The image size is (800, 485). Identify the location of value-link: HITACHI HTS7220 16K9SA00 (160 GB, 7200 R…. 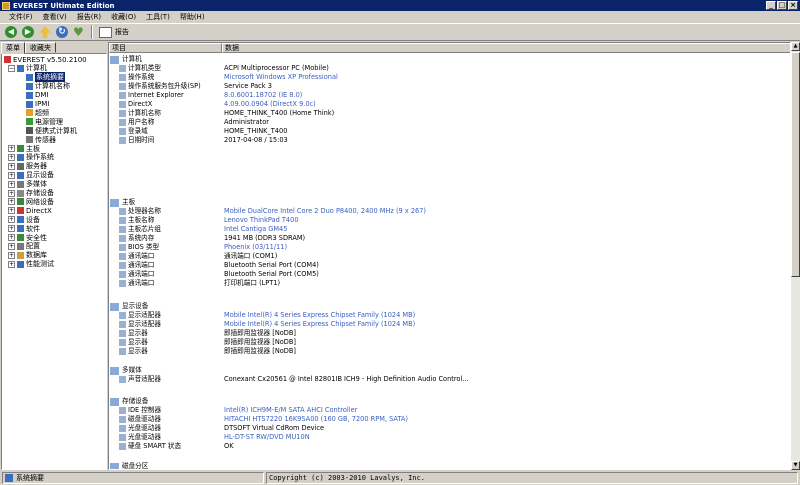
(316, 419).